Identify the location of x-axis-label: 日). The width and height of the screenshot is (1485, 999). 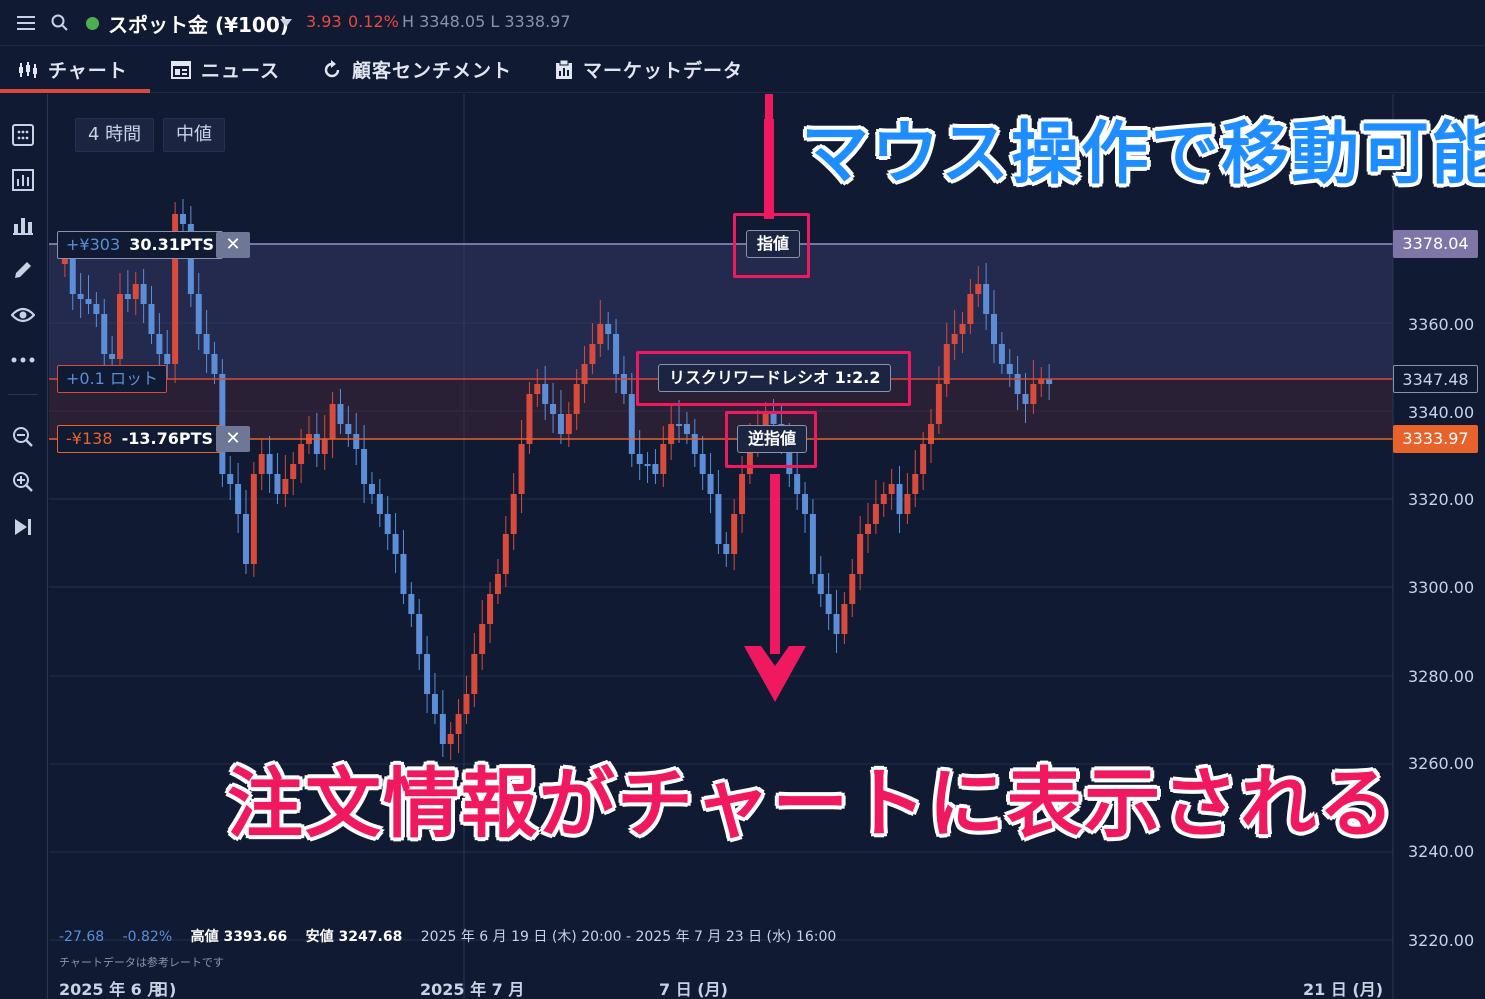
(165, 989).